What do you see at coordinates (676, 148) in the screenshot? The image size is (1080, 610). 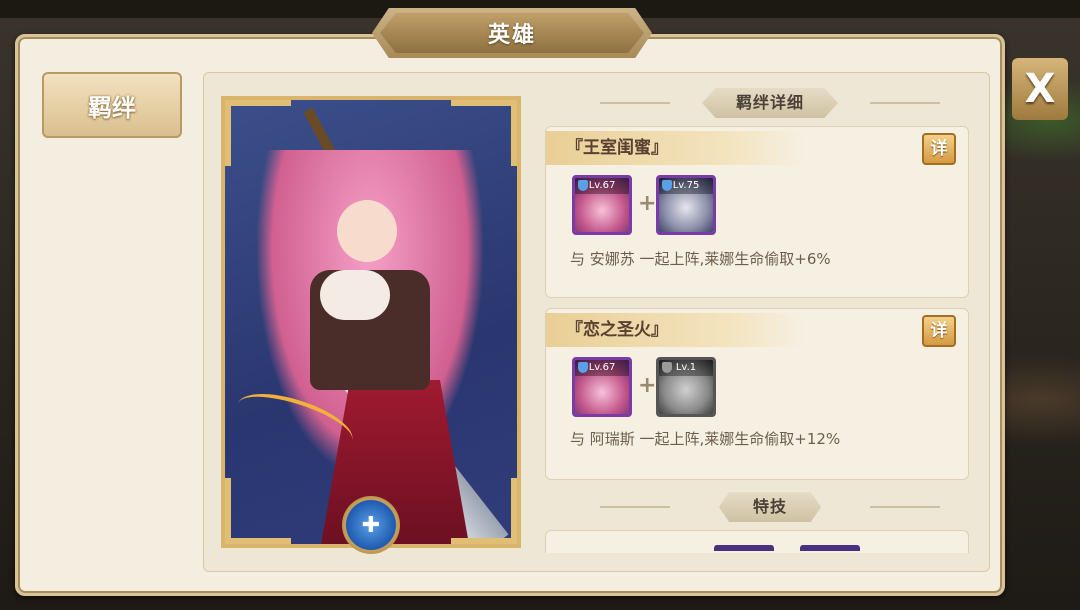 I see `bond-title: 『王室闺蜜』` at bounding box center [676, 148].